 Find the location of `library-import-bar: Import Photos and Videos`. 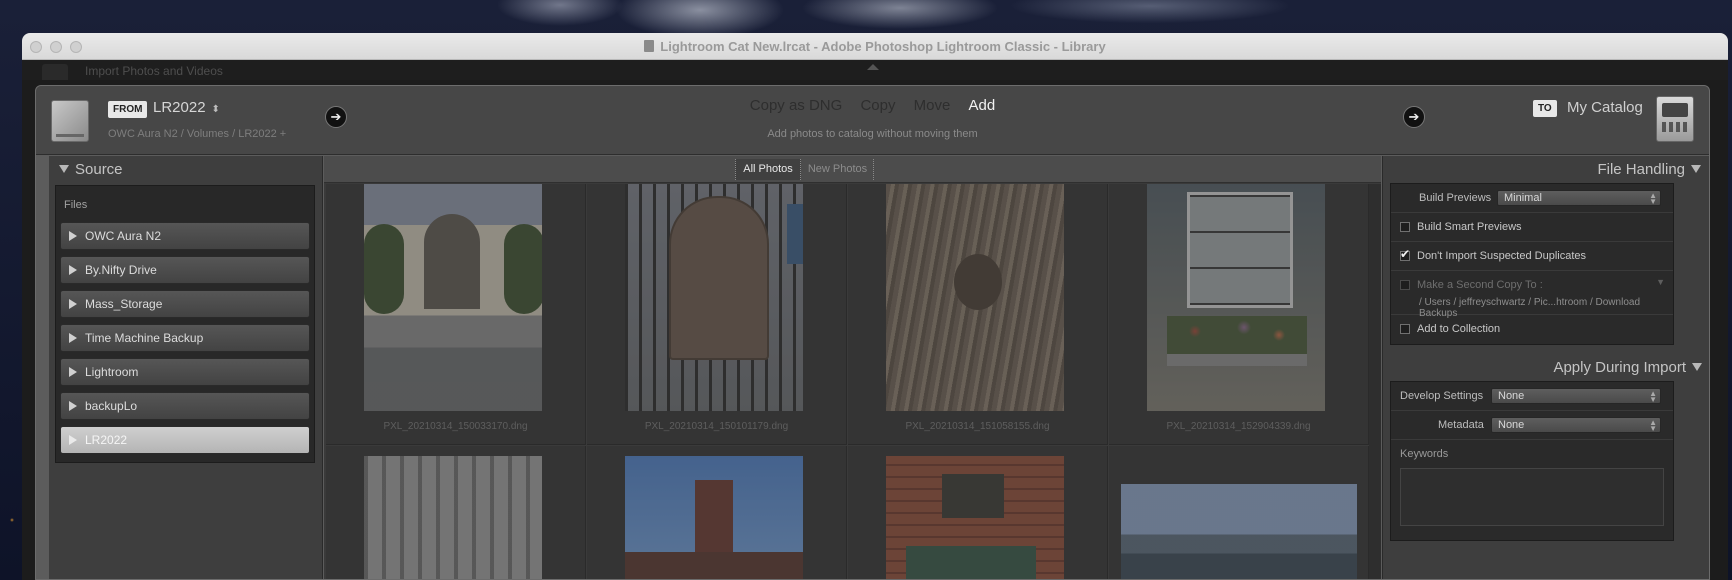

library-import-bar: Import Photos and Videos is located at coordinates (875, 70).